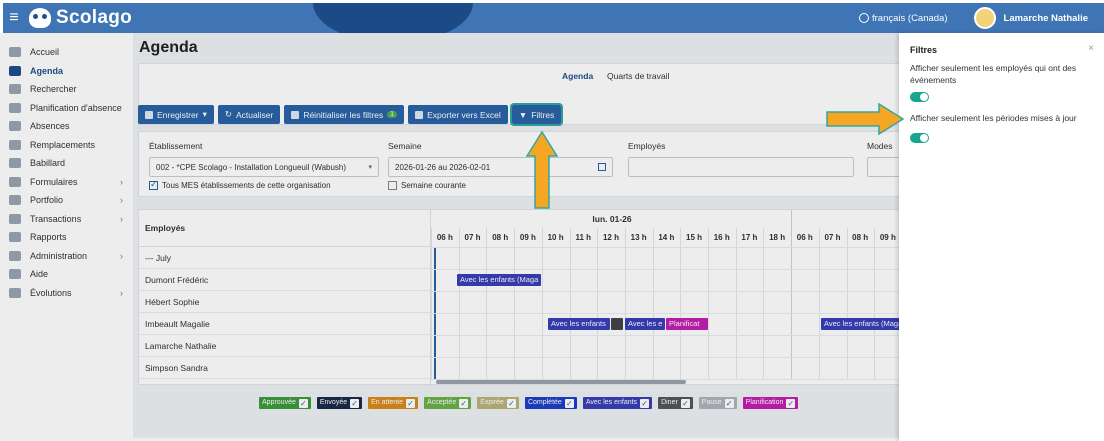  I want to click on legend-item: Complétée ✓, so click(550, 403).